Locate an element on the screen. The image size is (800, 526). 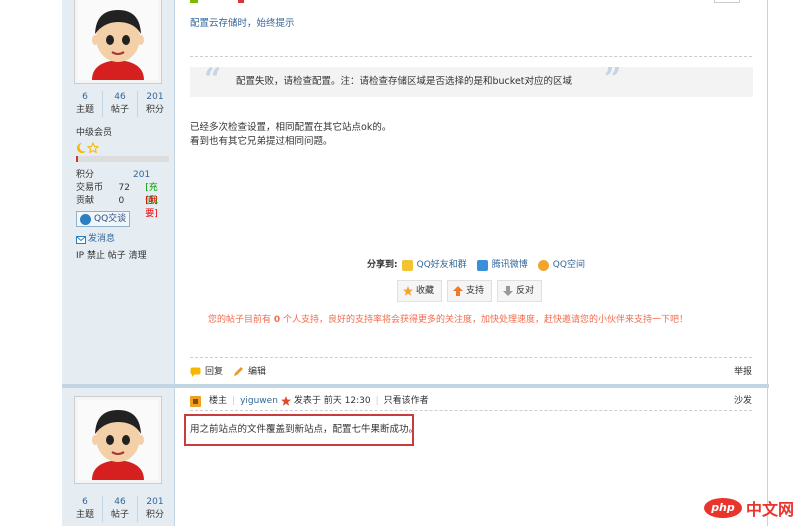
arrow-up-icon is located at coordinates (458, 291).